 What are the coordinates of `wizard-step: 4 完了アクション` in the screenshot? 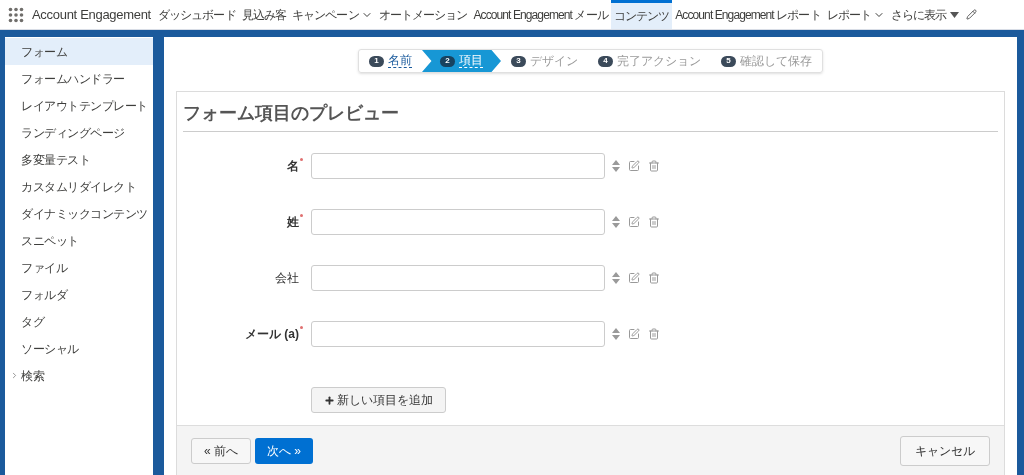 It's located at (649, 61).